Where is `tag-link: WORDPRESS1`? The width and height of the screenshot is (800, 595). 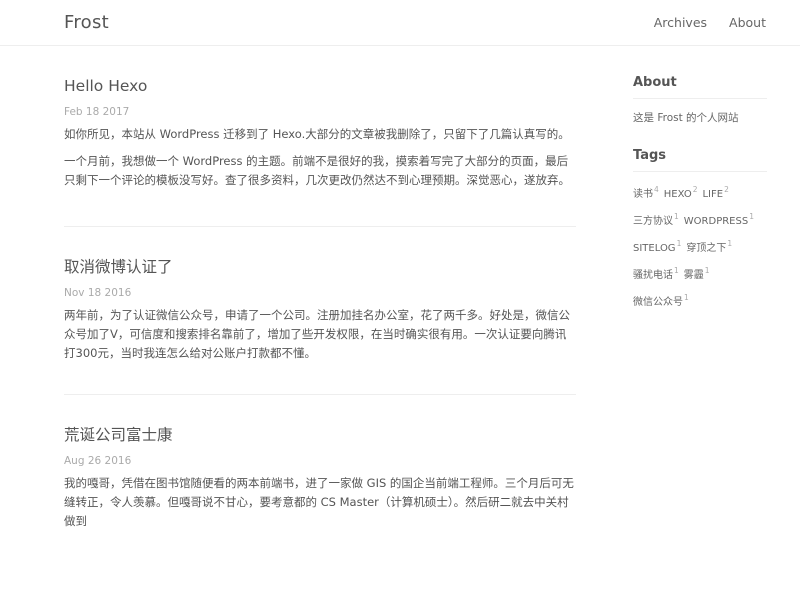 tag-link: WORDPRESS1 is located at coordinates (719, 219).